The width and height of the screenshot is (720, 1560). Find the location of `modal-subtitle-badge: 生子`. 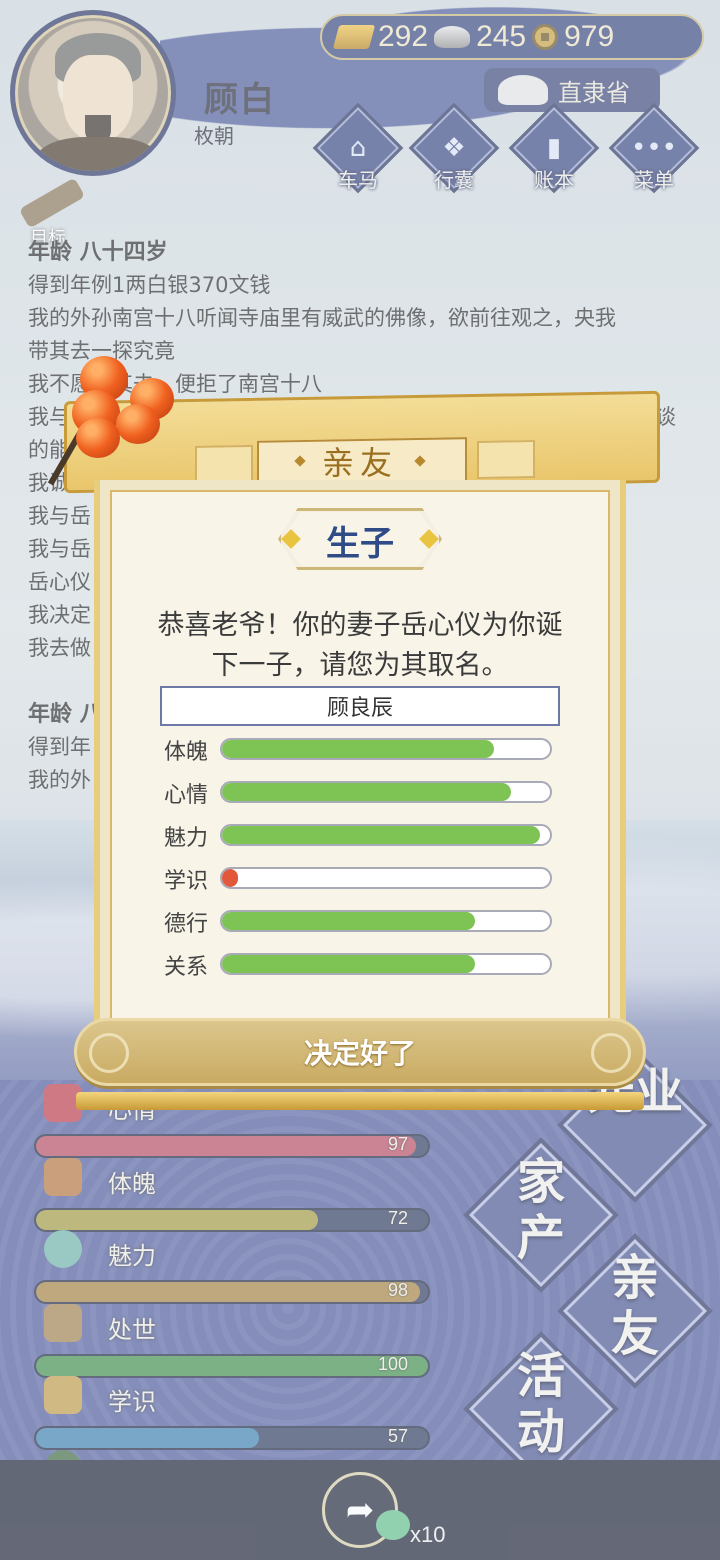

modal-subtitle-badge: 生子 is located at coordinates (360, 539).